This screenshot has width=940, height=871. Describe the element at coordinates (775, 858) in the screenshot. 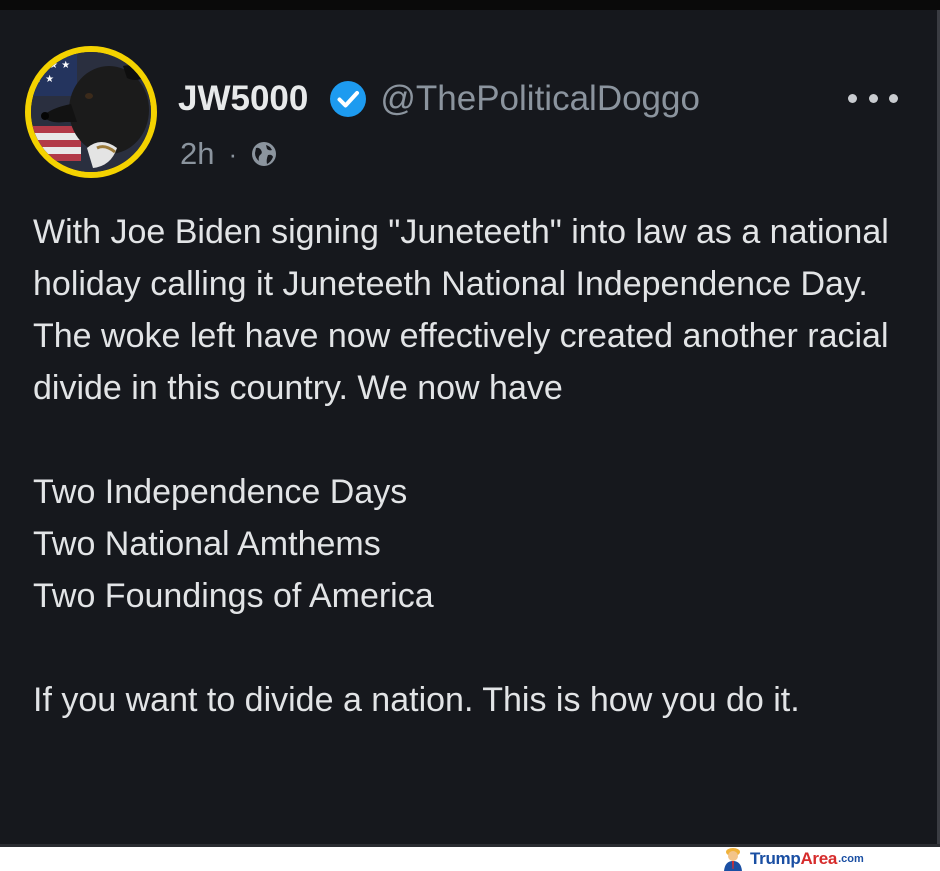

I see `watermark-text: Trump` at that location.